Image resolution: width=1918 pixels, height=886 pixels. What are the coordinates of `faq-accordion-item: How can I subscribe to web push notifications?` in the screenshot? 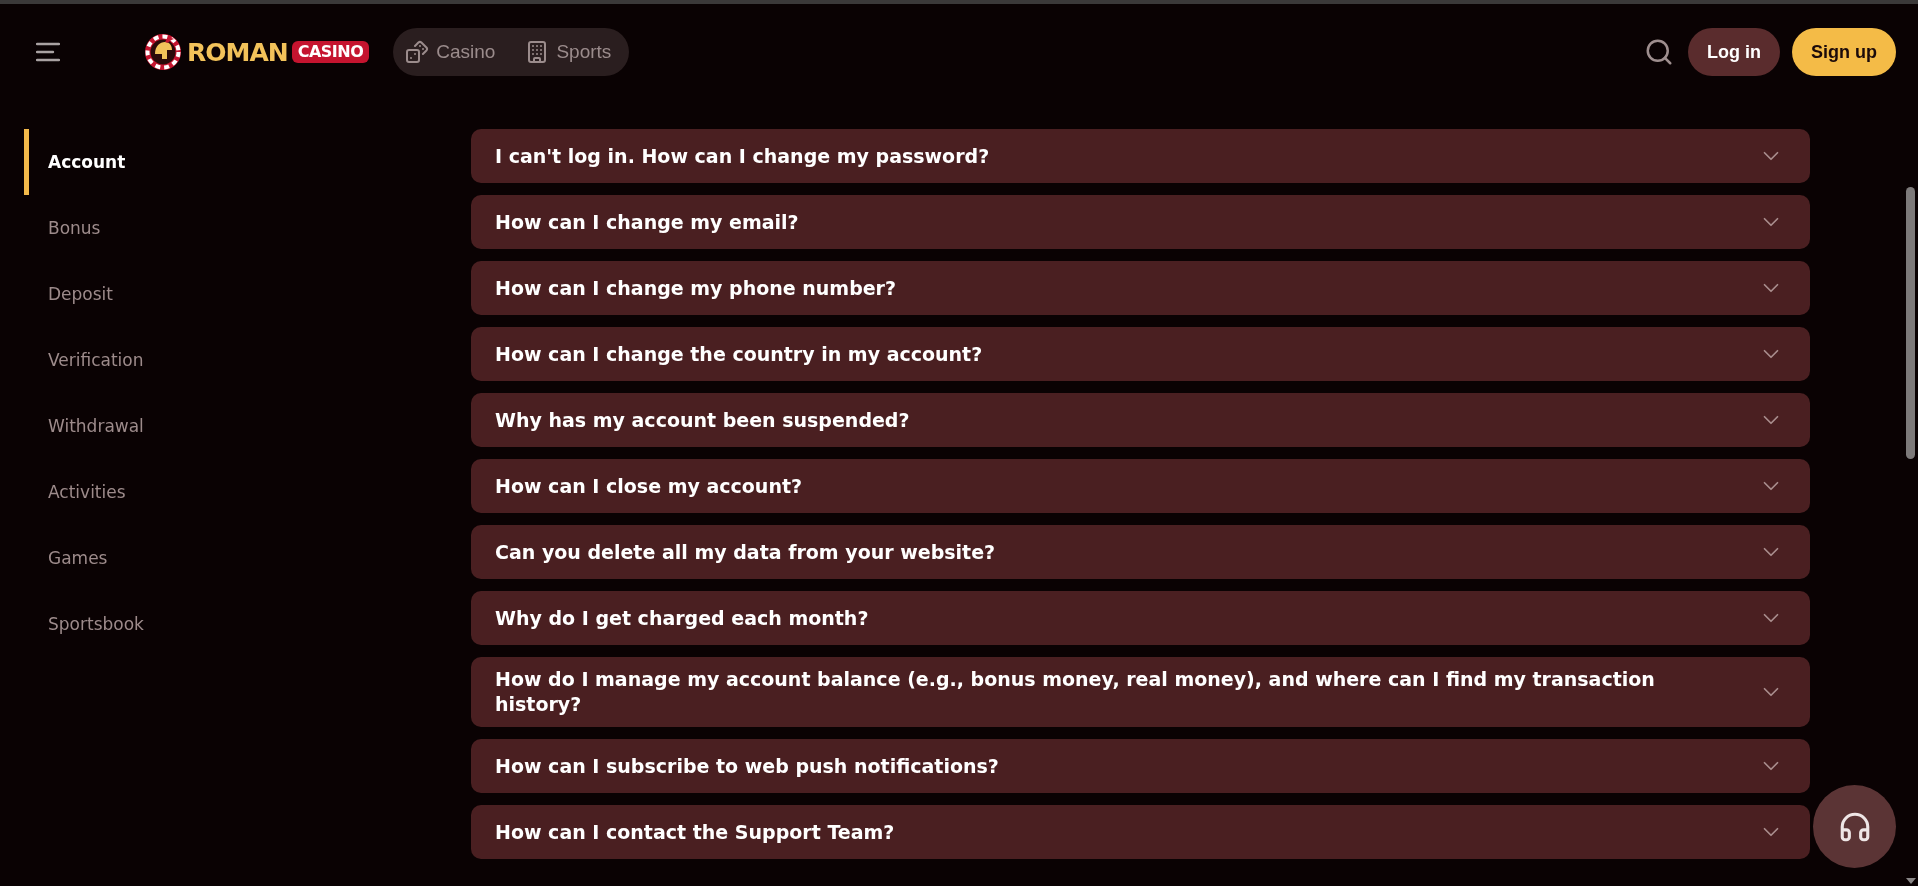 It's located at (1140, 766).